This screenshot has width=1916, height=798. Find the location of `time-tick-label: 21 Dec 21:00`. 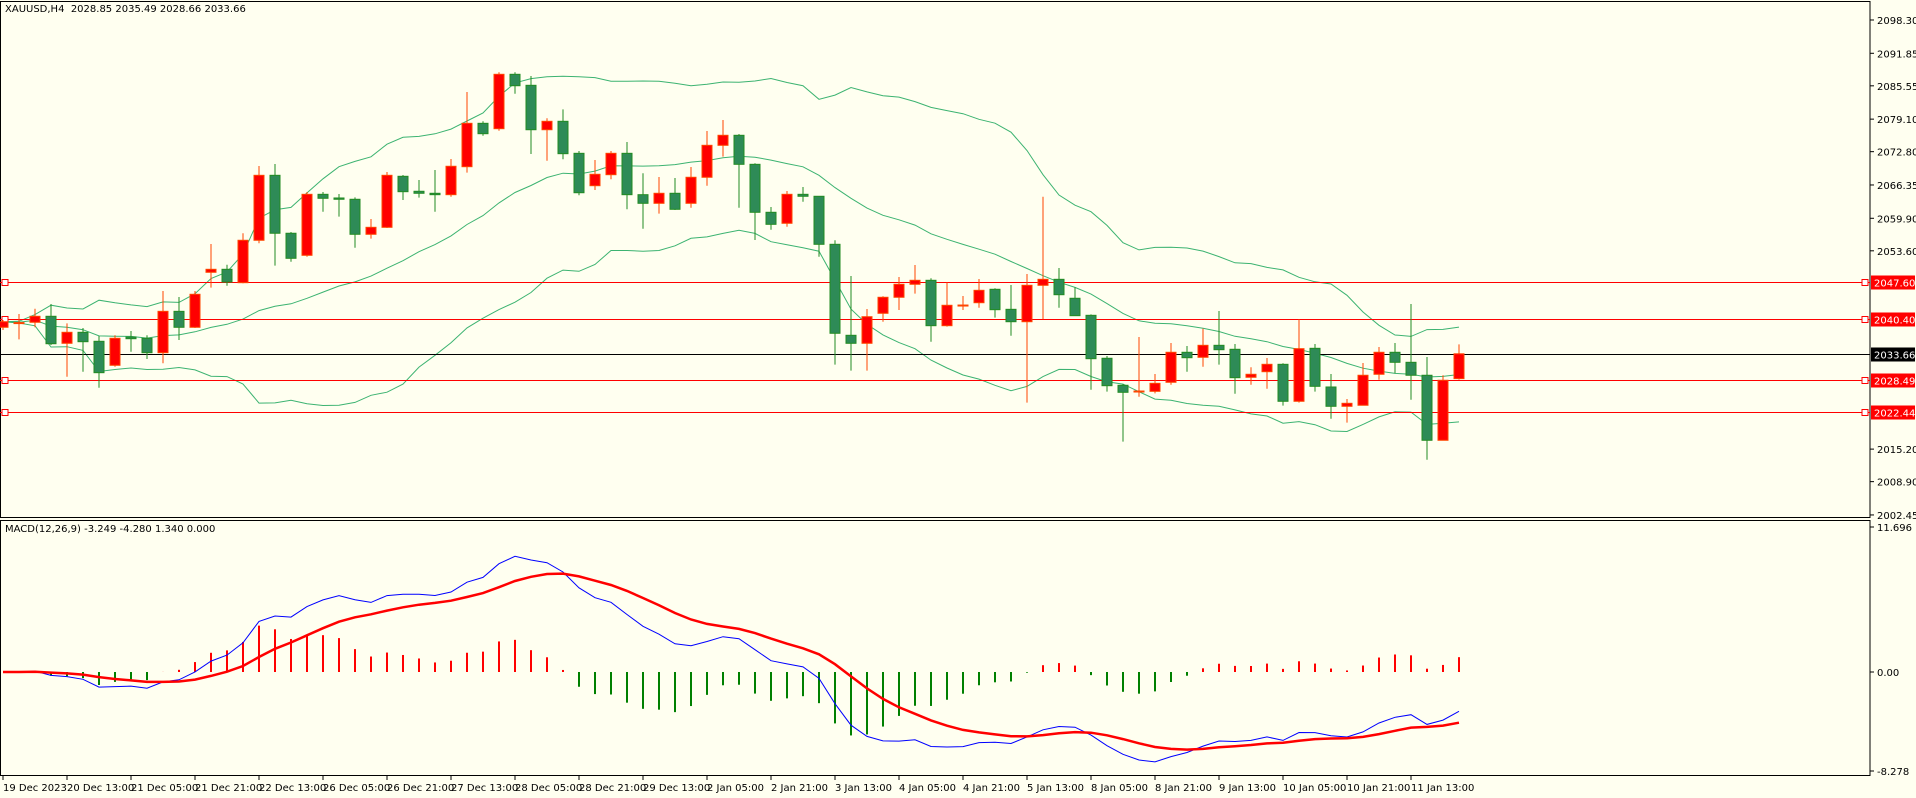

time-tick-label: 21 Dec 21:00 is located at coordinates (228, 788).